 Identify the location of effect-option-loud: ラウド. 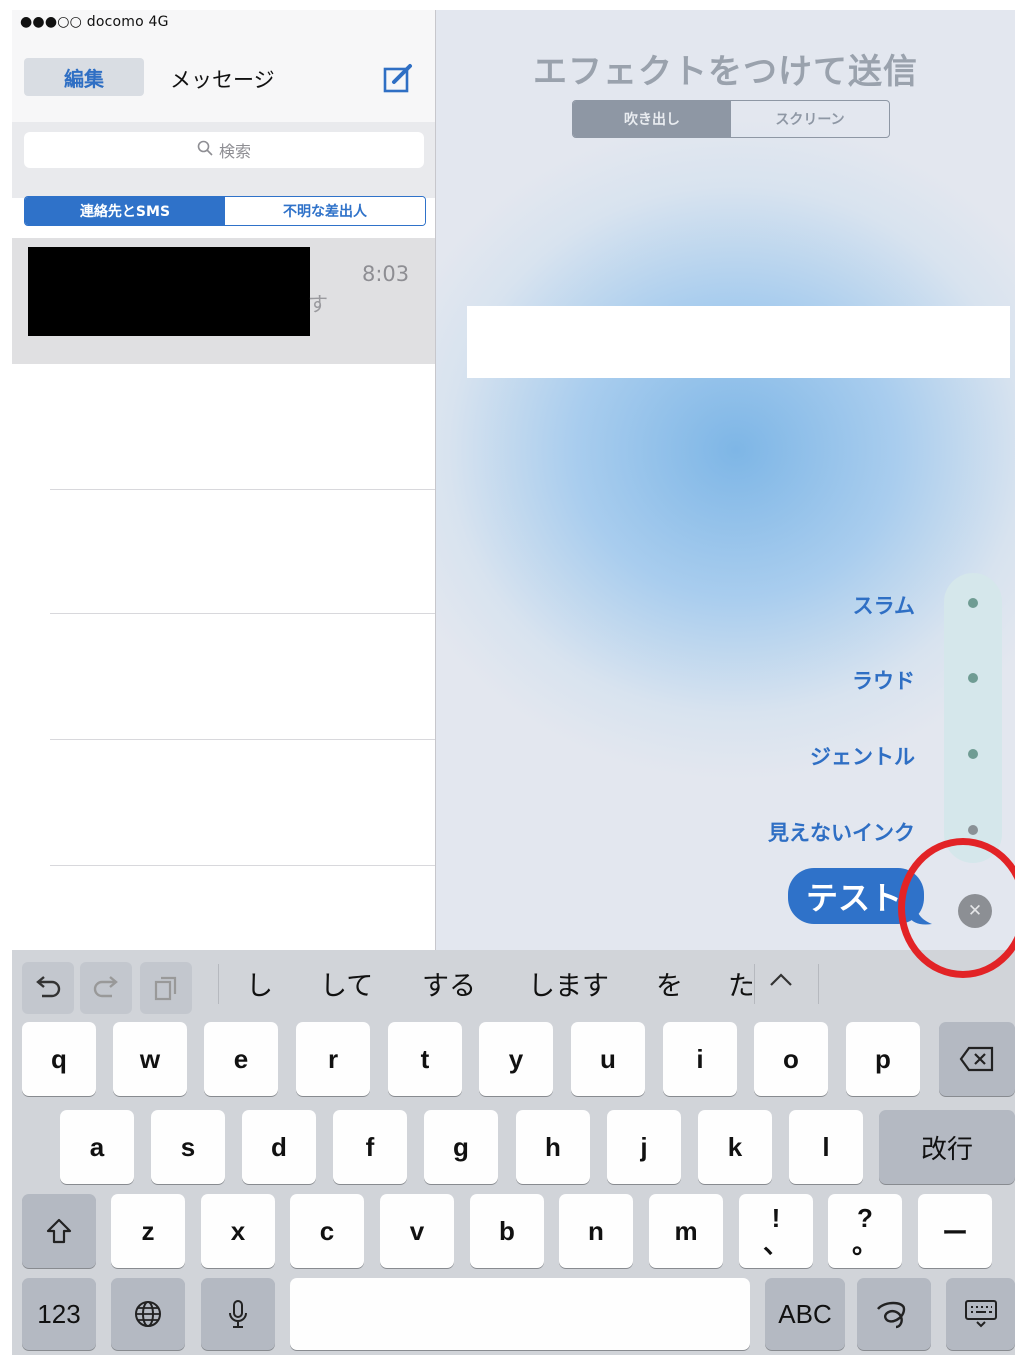
(883, 680).